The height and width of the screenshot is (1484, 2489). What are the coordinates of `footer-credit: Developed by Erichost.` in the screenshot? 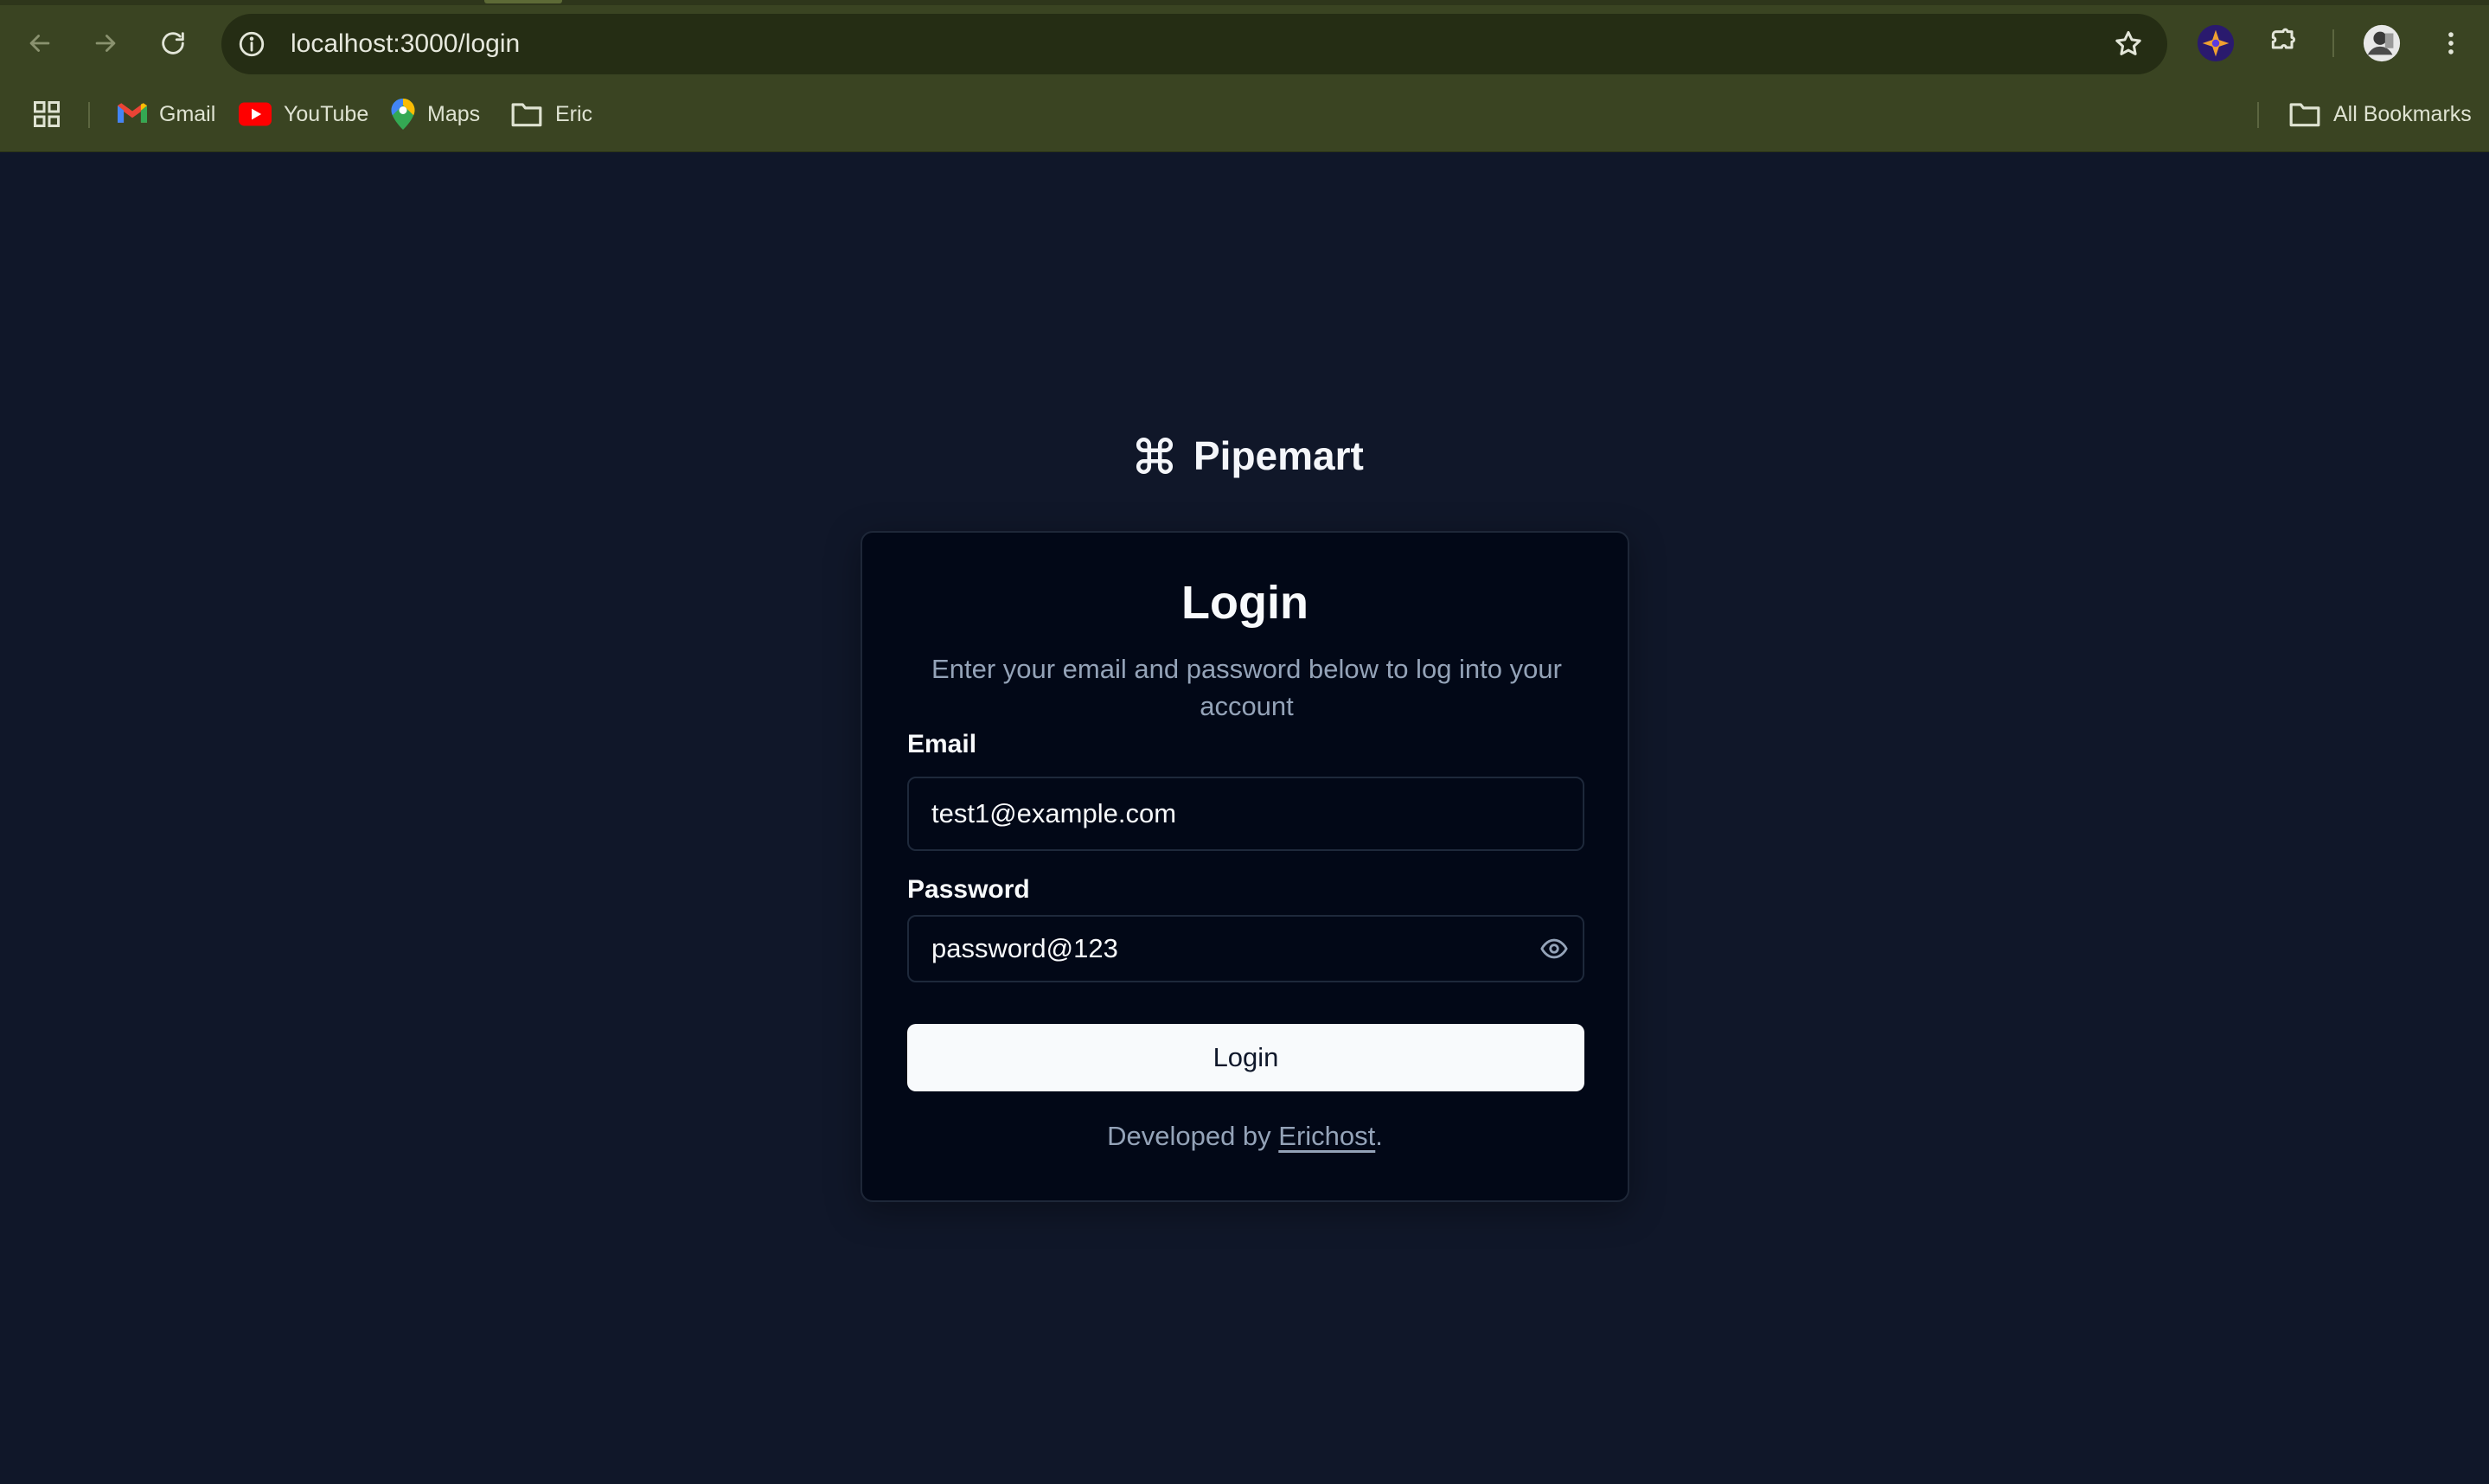 It's located at (1245, 1137).